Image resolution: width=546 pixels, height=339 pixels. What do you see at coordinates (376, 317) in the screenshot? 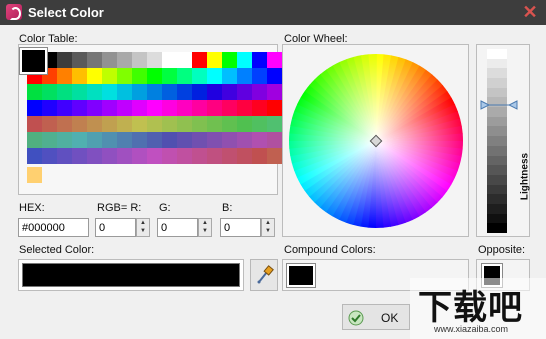
I see `ok-button: OK` at bounding box center [376, 317].